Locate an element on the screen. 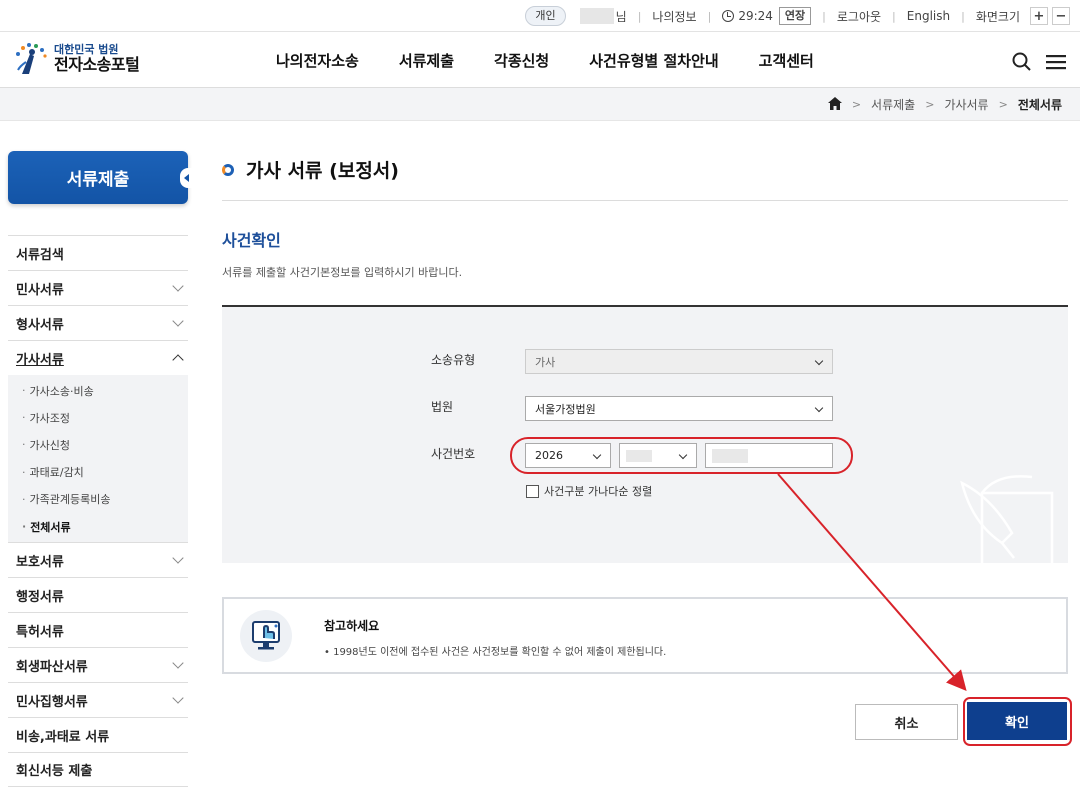 This screenshot has height=792, width=1080. litigation-type-select: 가사 is located at coordinates (679, 361).